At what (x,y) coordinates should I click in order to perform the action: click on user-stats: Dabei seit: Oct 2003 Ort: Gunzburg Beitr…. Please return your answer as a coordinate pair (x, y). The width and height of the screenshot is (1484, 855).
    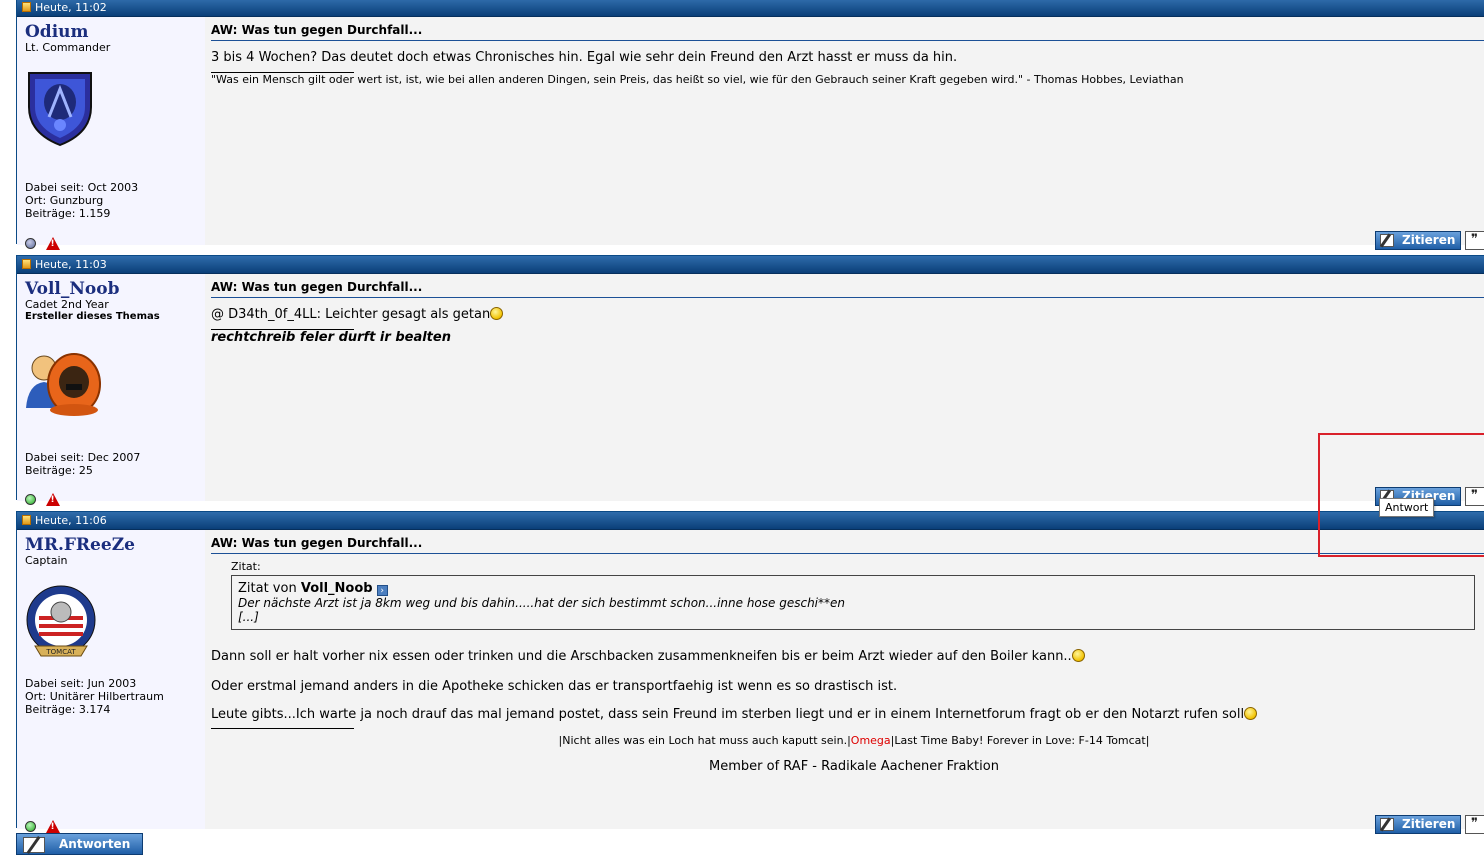
    Looking at the image, I should click on (81, 200).